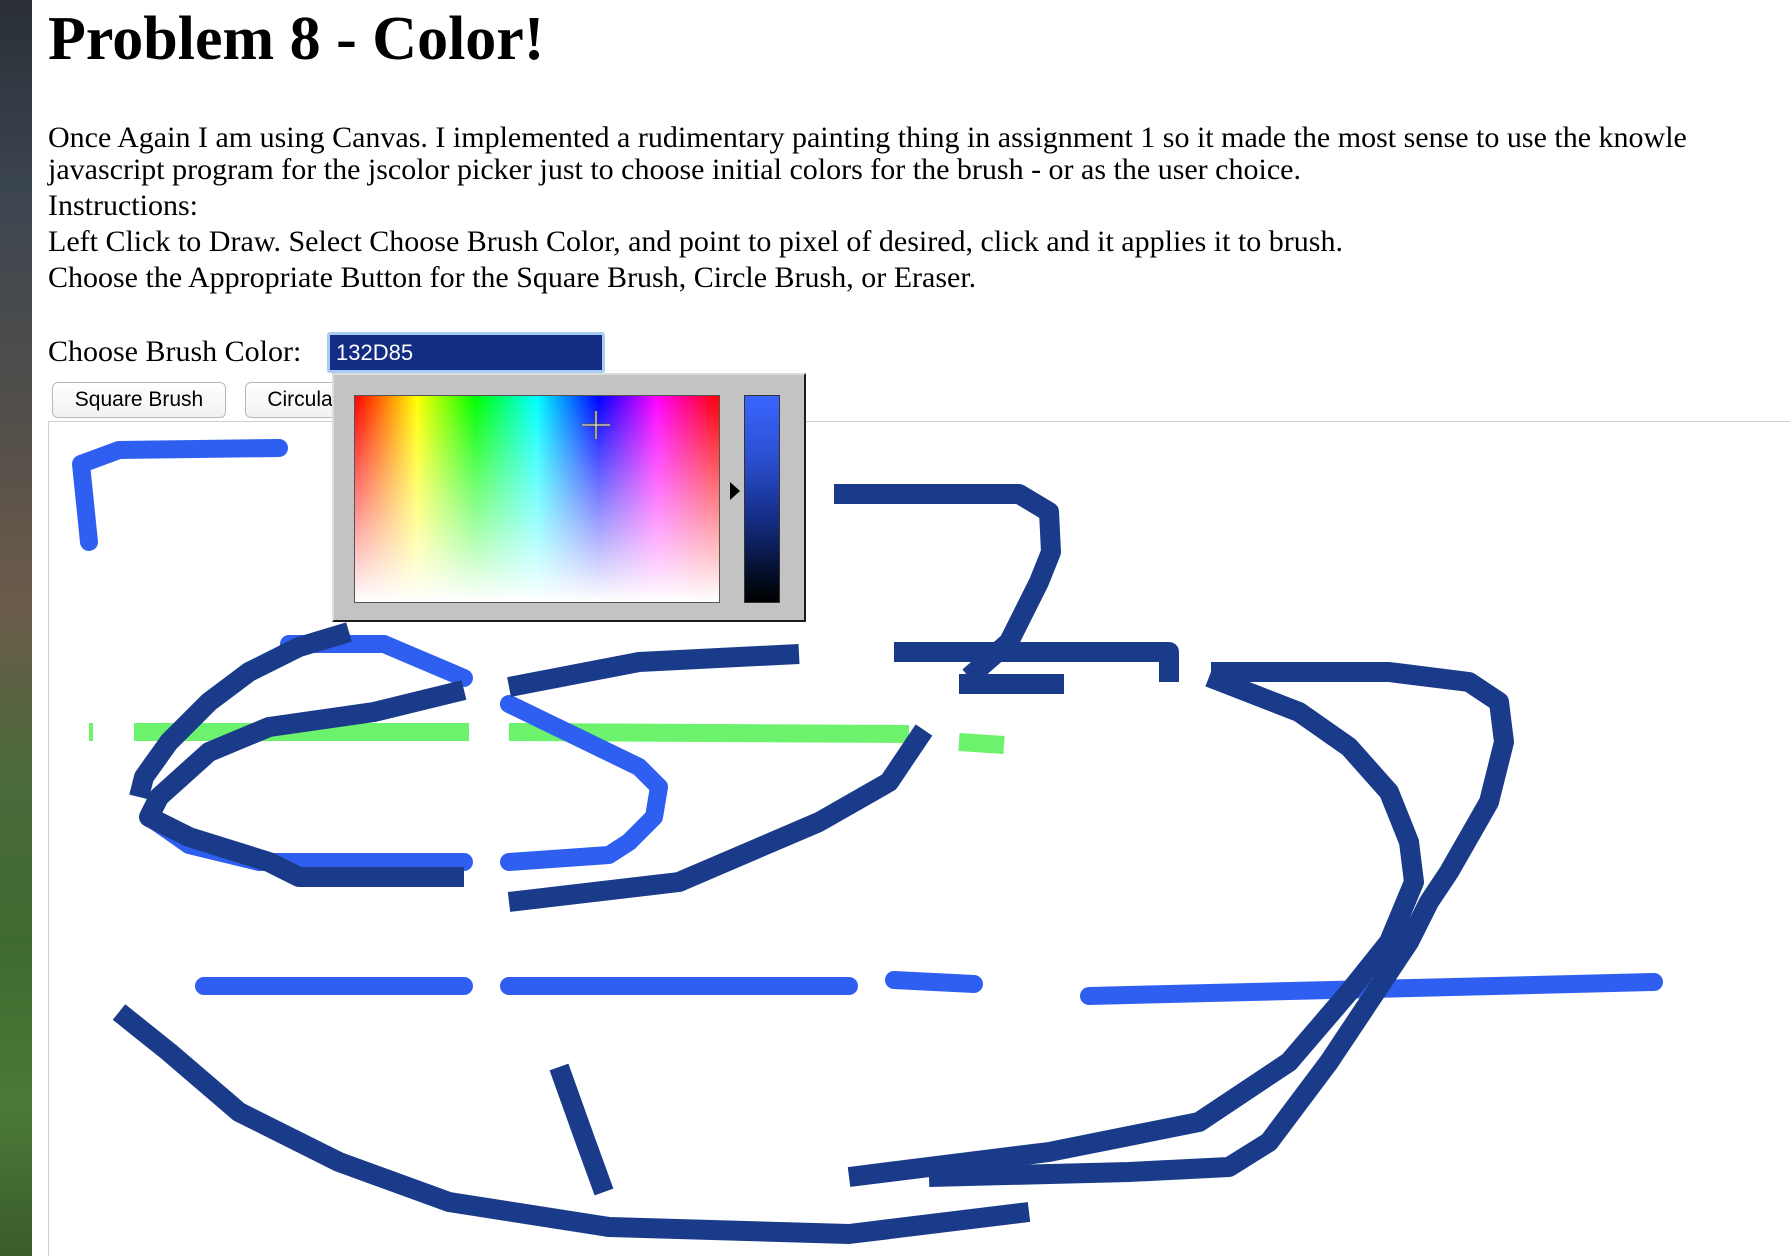  I want to click on brush-color-input, so click(466, 352).